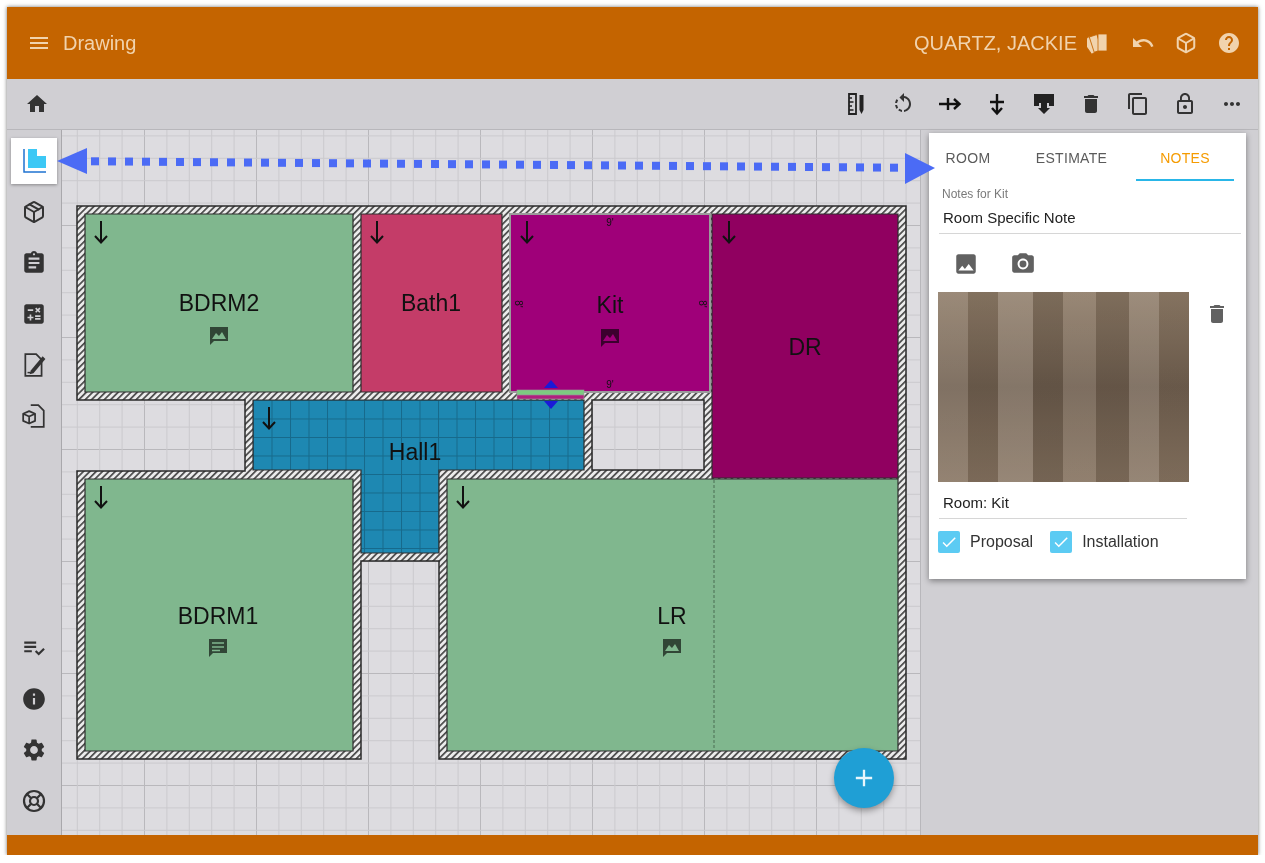 This screenshot has height=863, width=1265. Describe the element at coordinates (34, 263) in the screenshot. I see `clipboard-icon` at that location.